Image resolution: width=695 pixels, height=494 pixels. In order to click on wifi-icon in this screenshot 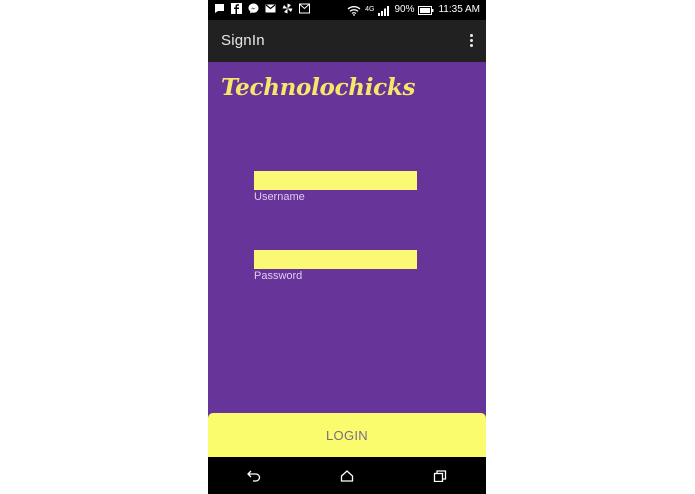, I will do `click(354, 10)`.